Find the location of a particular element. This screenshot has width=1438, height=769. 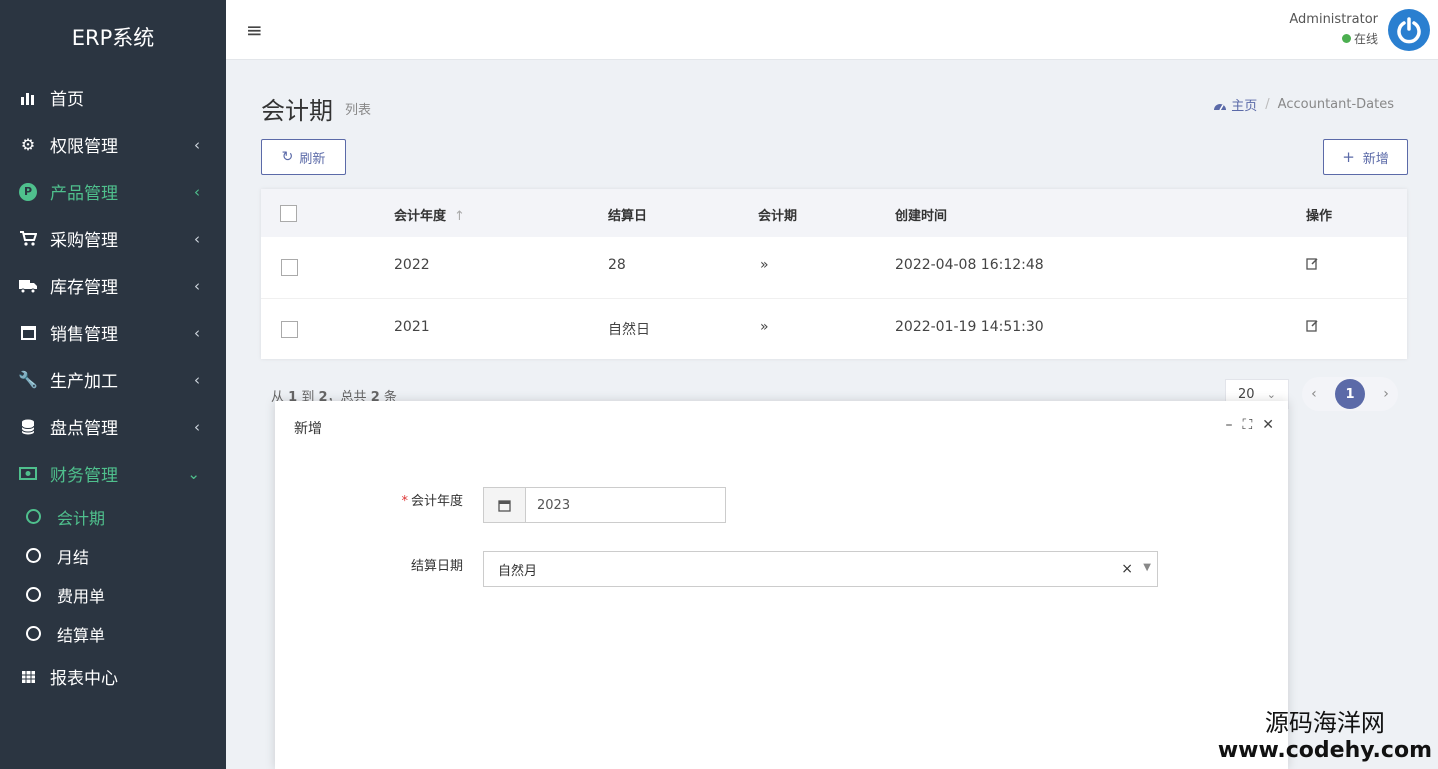

column-header-actions: 操作 is located at coordinates (1319, 216).